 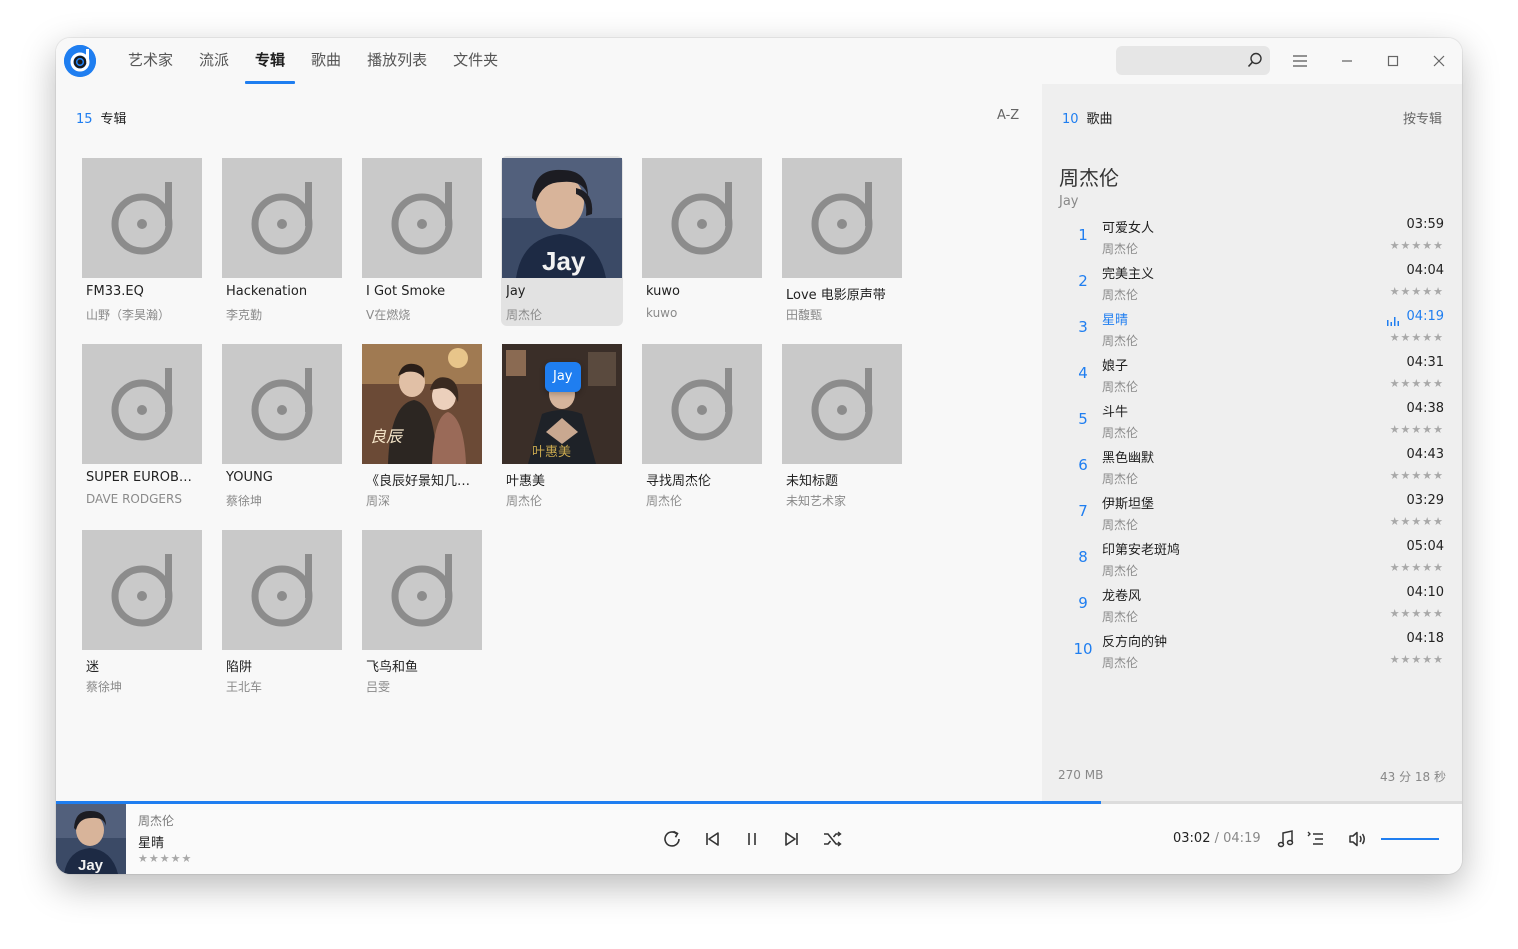 I want to click on album-card: 良辰 《良辰好景知几何... 周深, so click(x=422, y=428).